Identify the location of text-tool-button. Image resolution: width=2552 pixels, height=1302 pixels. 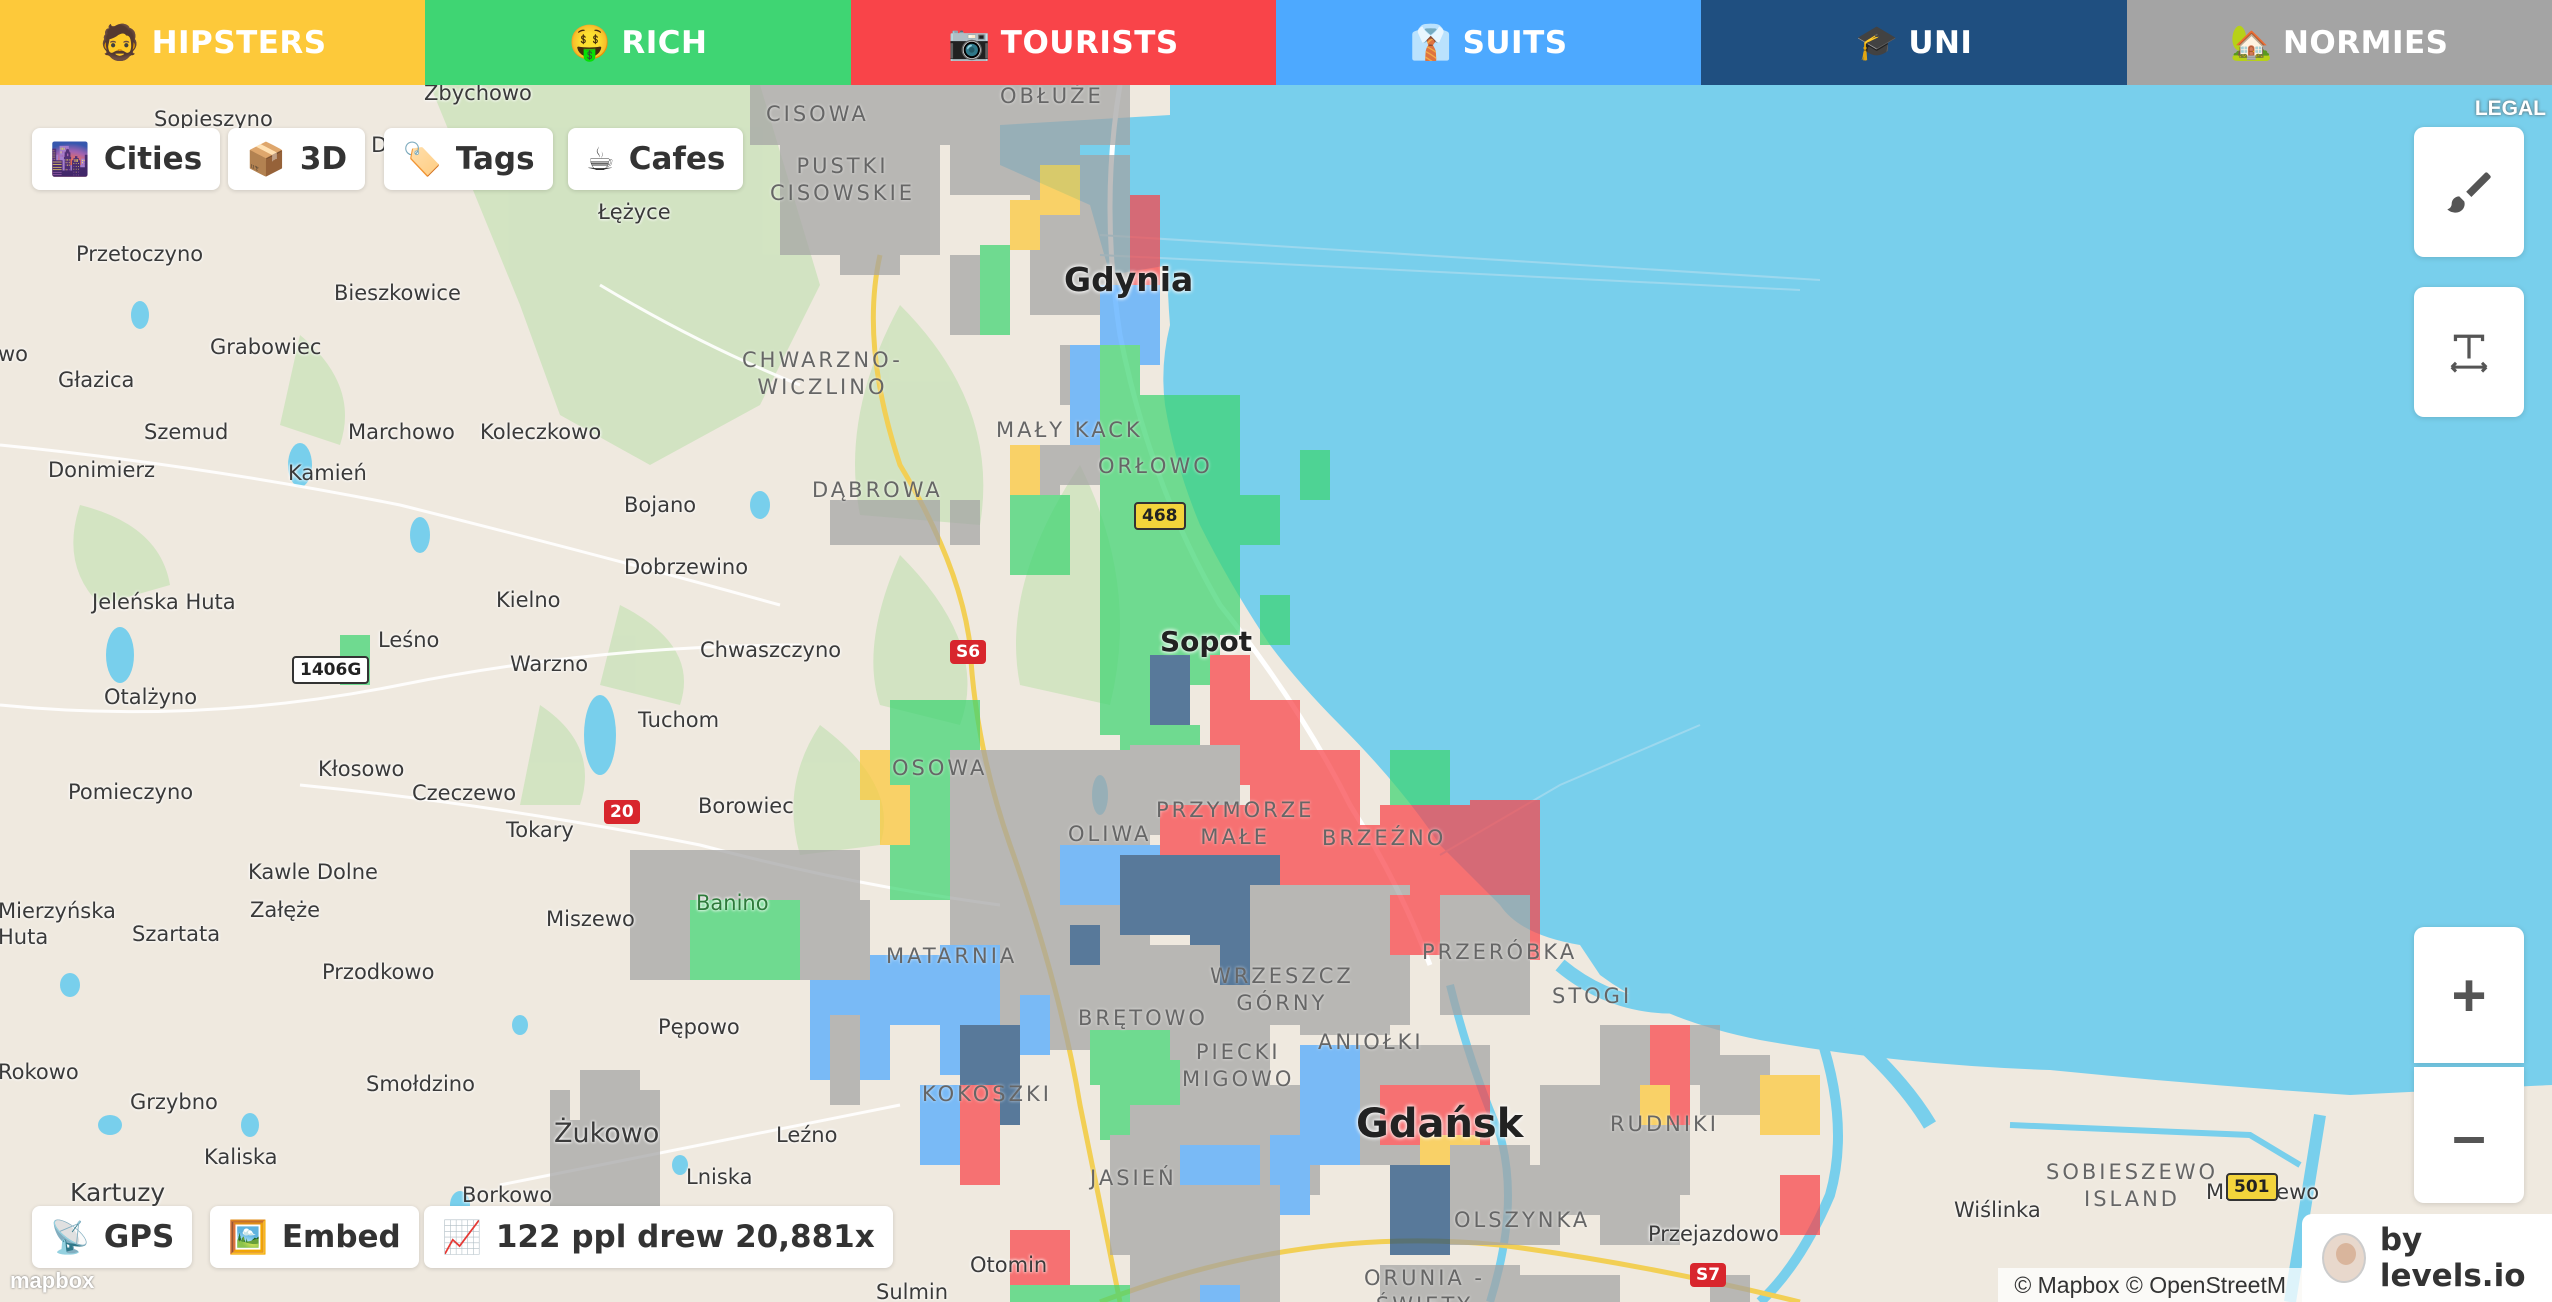
(2469, 352).